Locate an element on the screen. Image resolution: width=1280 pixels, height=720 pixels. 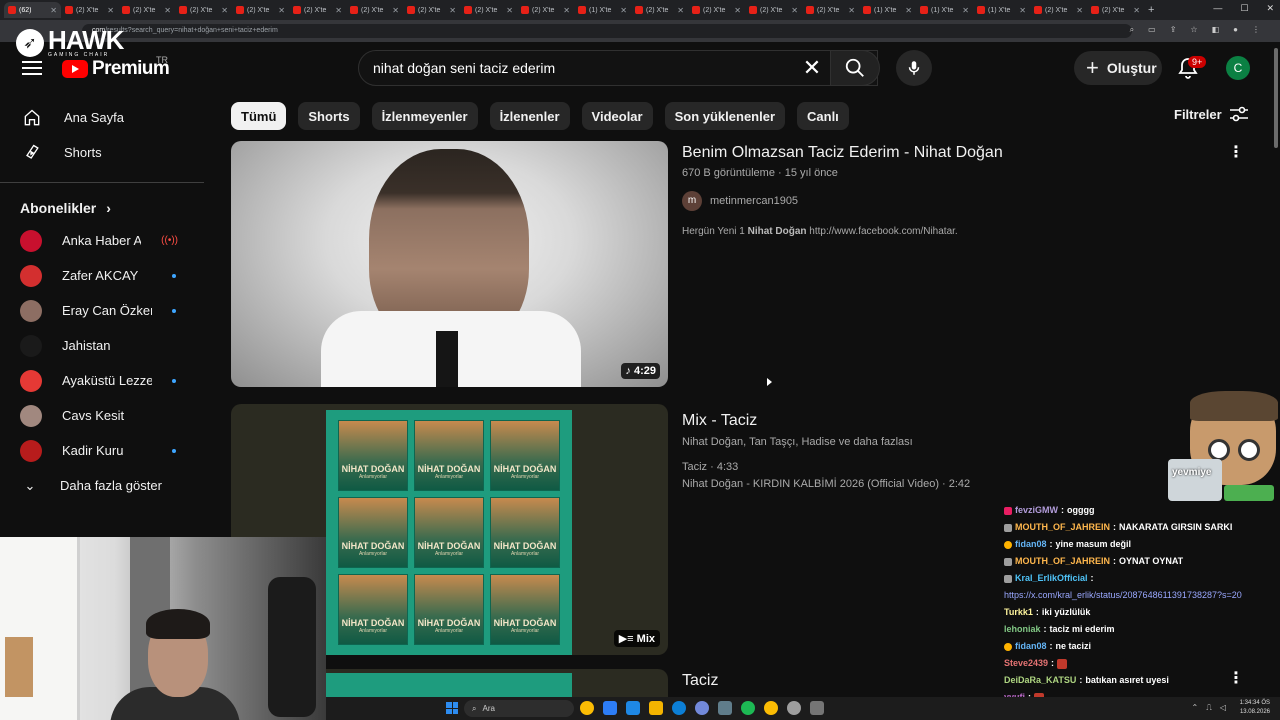
taskbar-clock: 1:34:34 ÖS 13.08.2026 is located at coordinates (1255, 708).